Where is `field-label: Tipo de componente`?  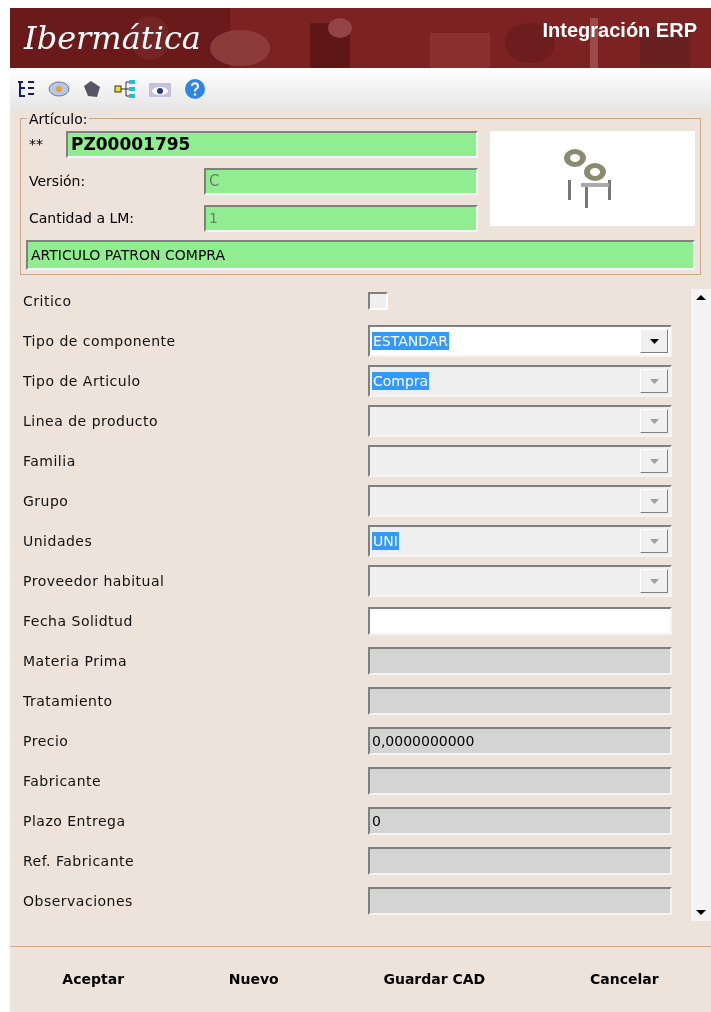
field-label: Tipo de componente is located at coordinates (100, 341).